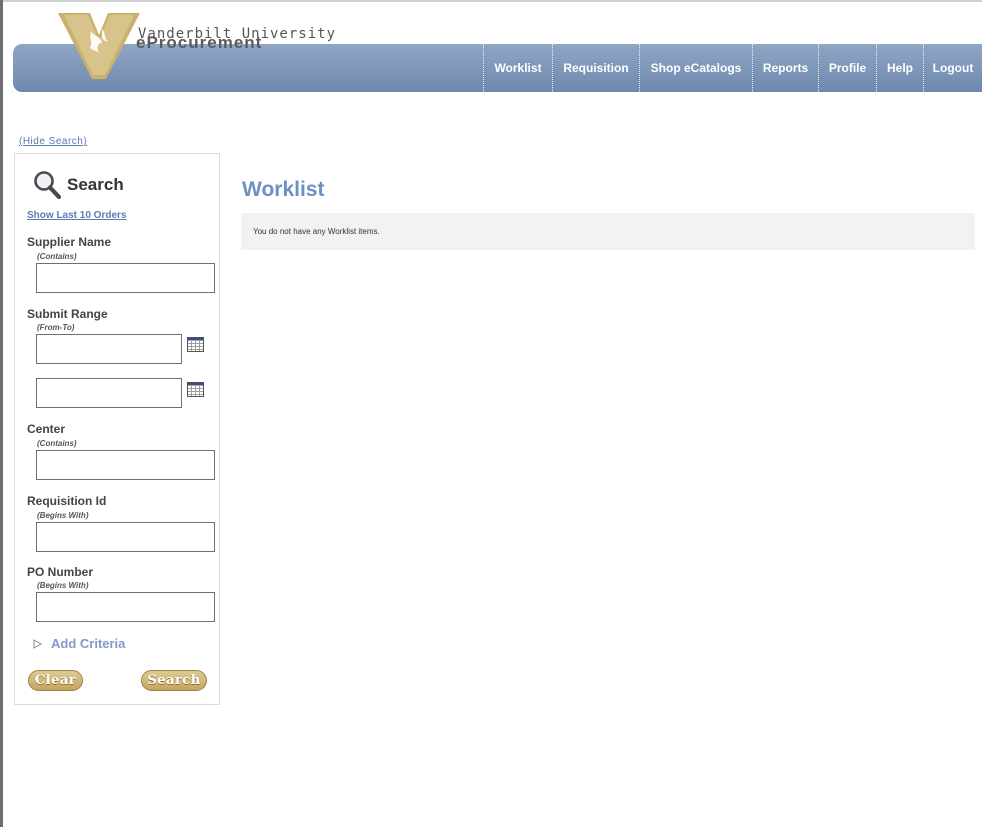  Describe the element at coordinates (95, 184) in the screenshot. I see `search-title: Search` at that location.